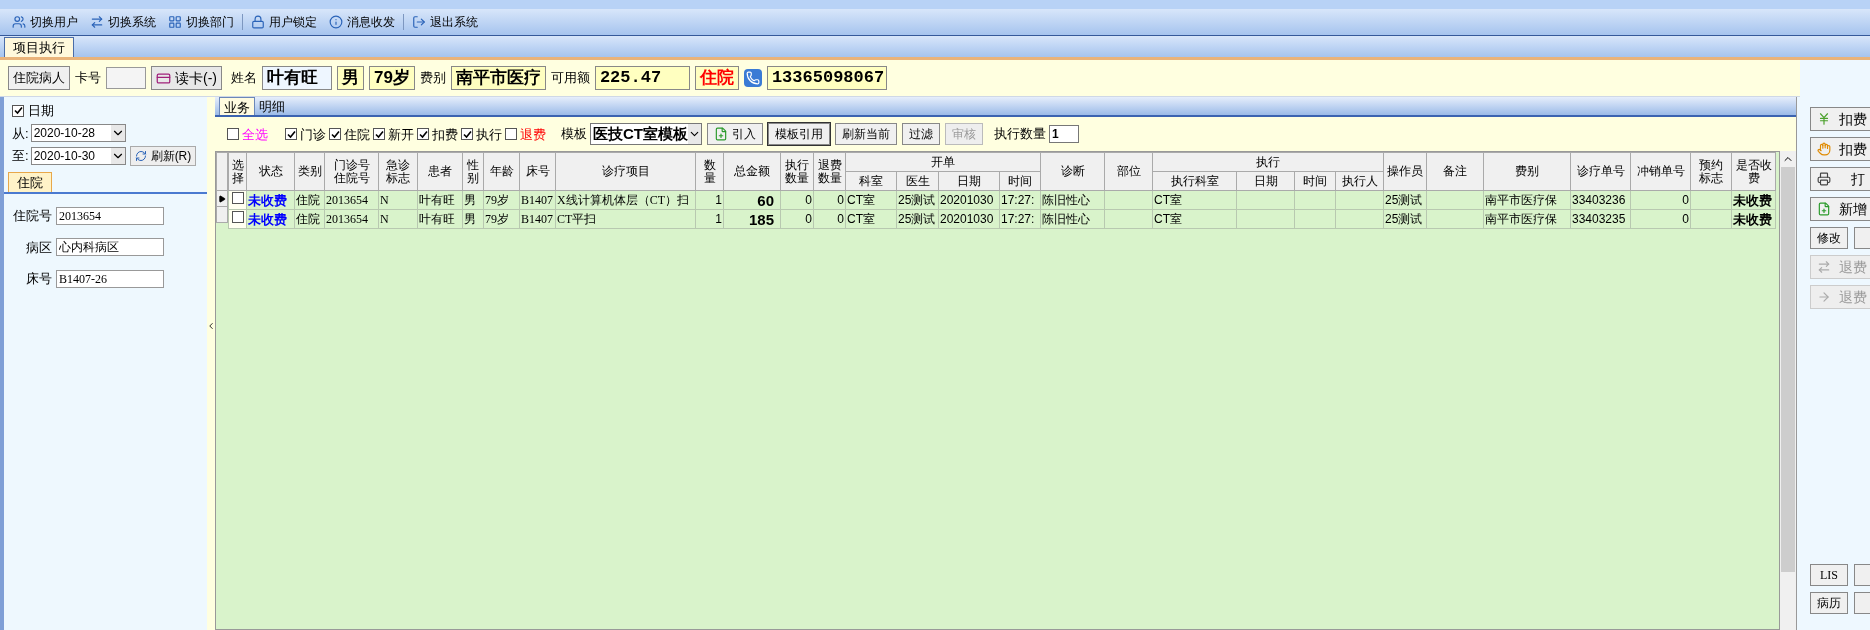 This screenshot has height=630, width=1870. Describe the element at coordinates (350, 78) in the screenshot. I see `patient-sex: 男` at that location.